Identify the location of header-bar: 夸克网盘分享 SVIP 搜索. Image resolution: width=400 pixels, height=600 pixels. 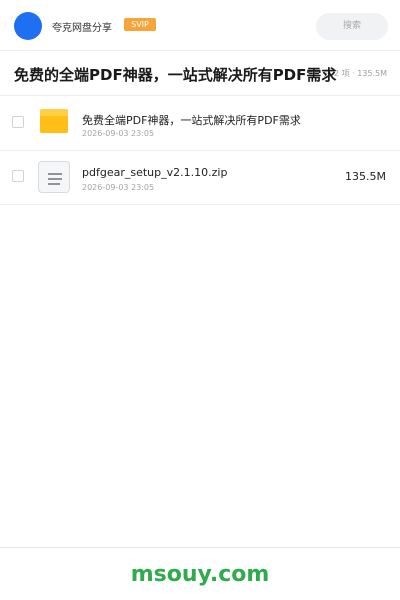
(200, 25).